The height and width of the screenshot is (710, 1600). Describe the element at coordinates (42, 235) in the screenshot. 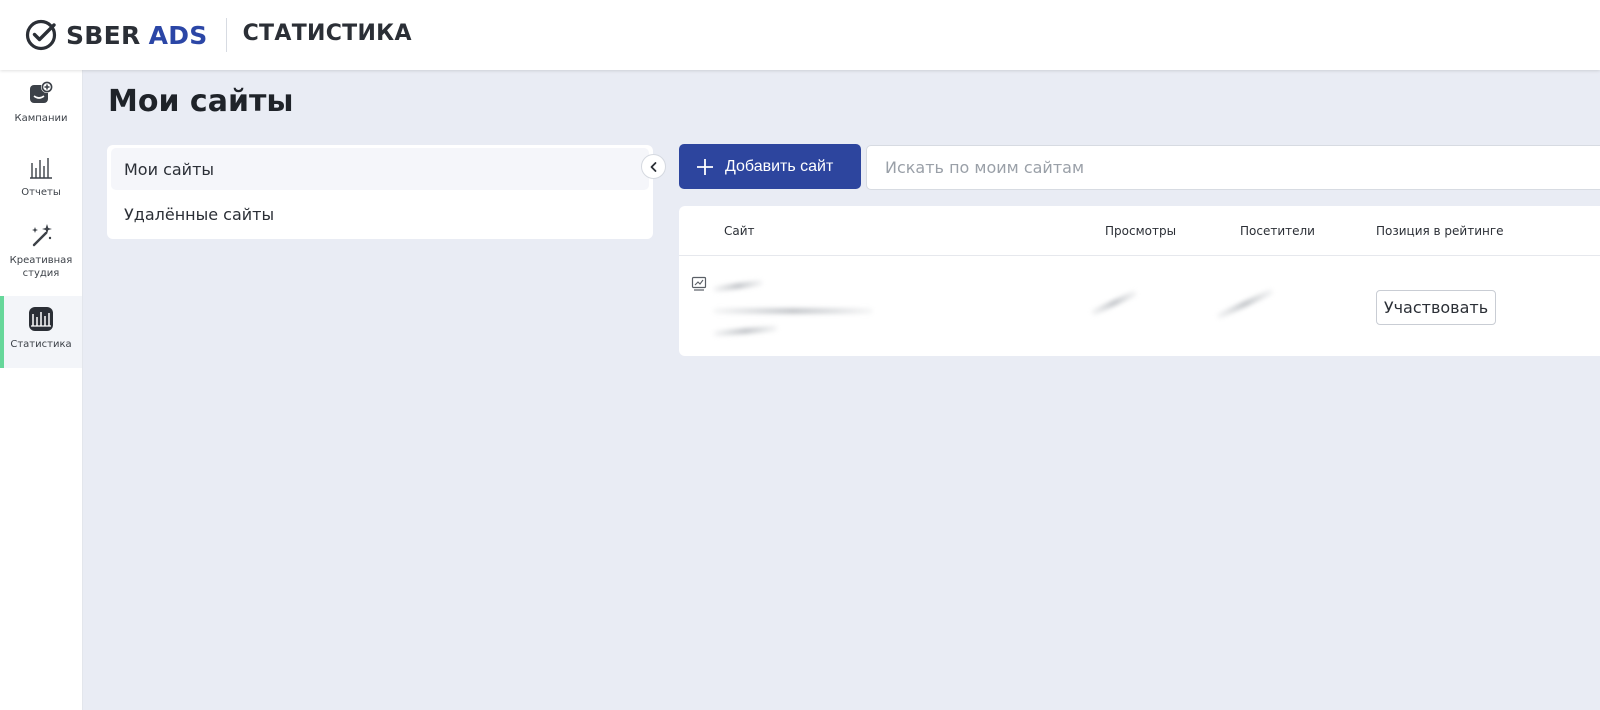

I see `sparkle-icon` at that location.